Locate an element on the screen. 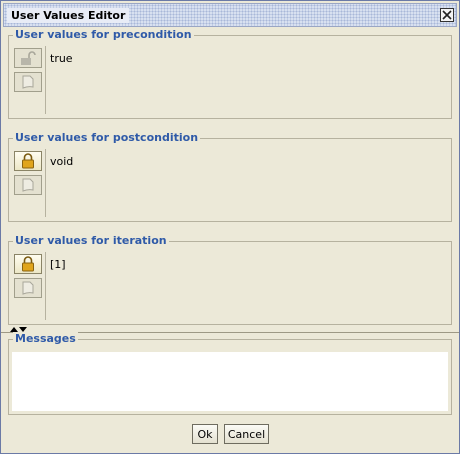 This screenshot has height=454, width=460. iteration-document-button is located at coordinates (28, 288).